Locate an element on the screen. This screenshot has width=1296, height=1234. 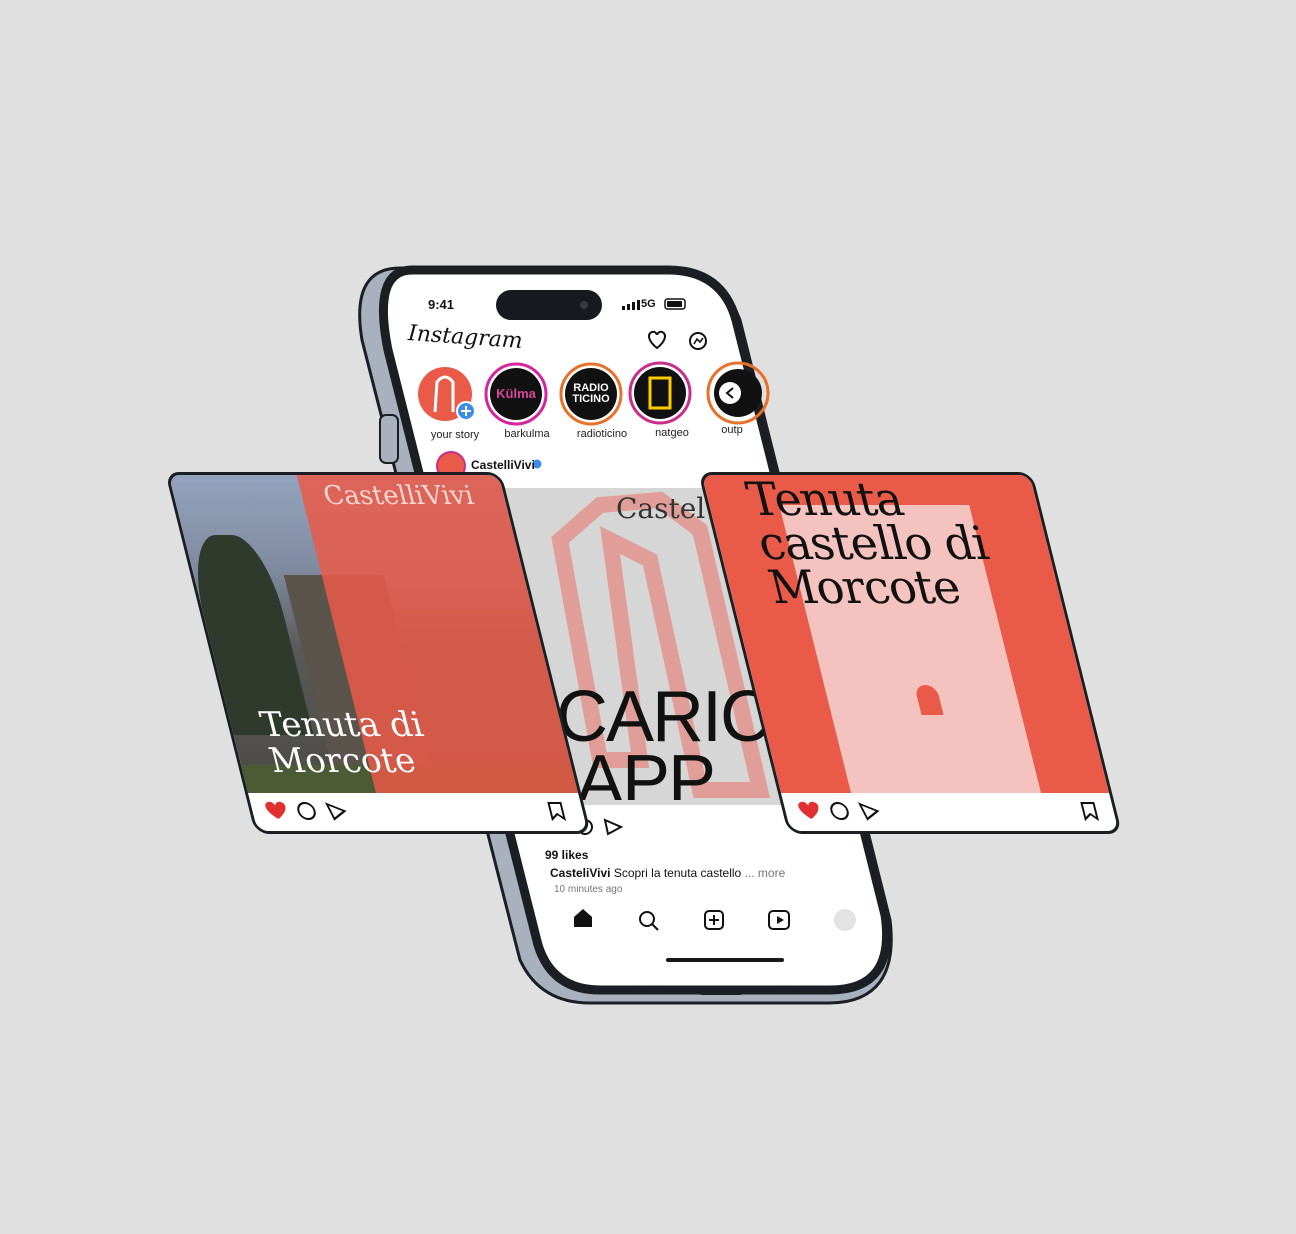
status-network: 5G is located at coordinates (648, 304).